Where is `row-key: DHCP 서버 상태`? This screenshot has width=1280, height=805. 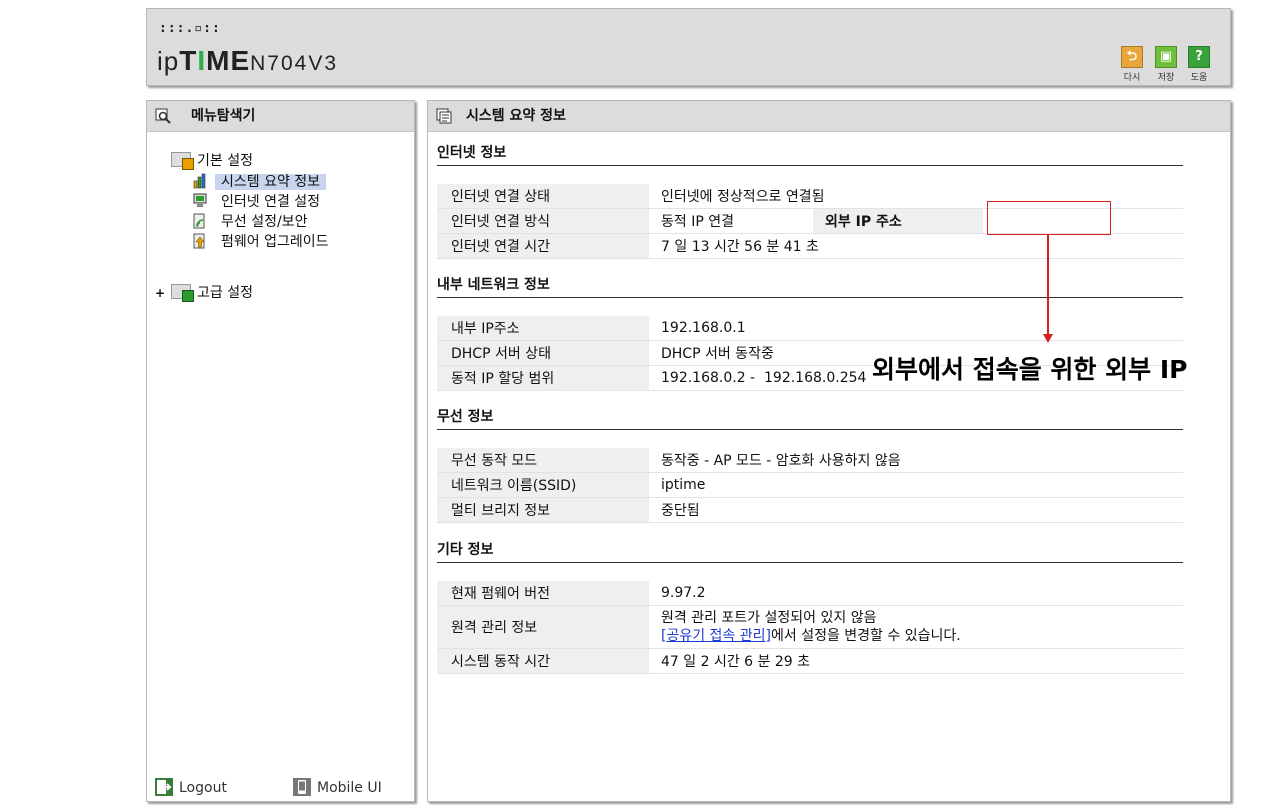 row-key: DHCP 서버 상태 is located at coordinates (543, 353).